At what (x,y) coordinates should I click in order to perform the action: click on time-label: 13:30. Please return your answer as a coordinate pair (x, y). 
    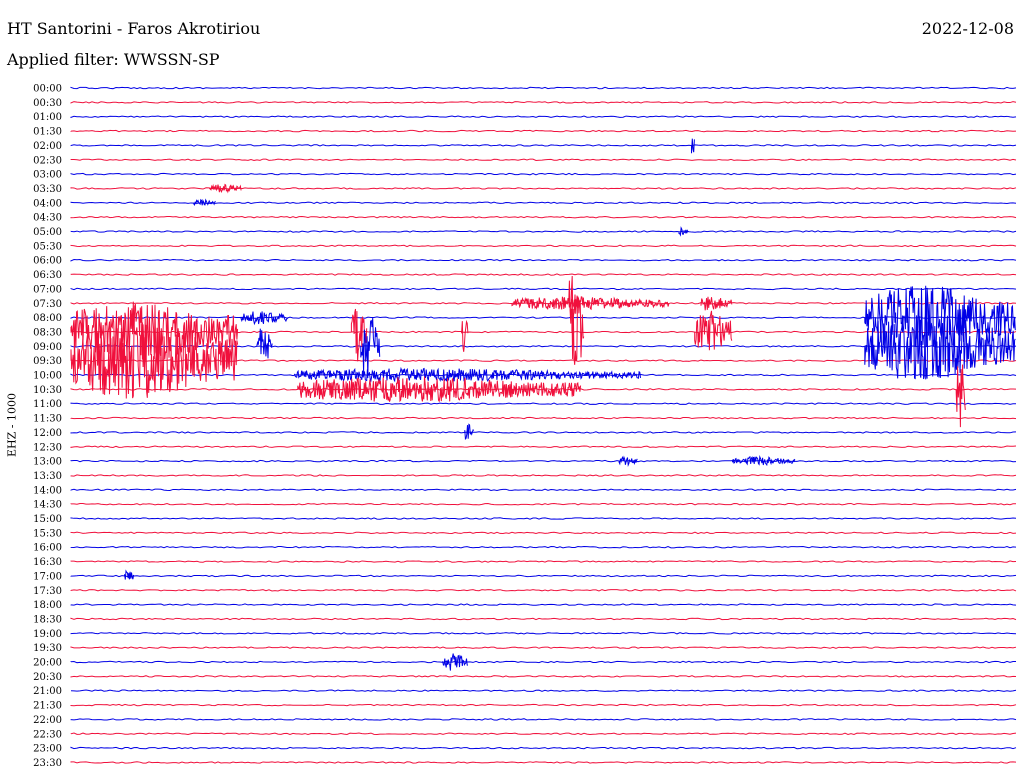
    Looking at the image, I should click on (47, 476).